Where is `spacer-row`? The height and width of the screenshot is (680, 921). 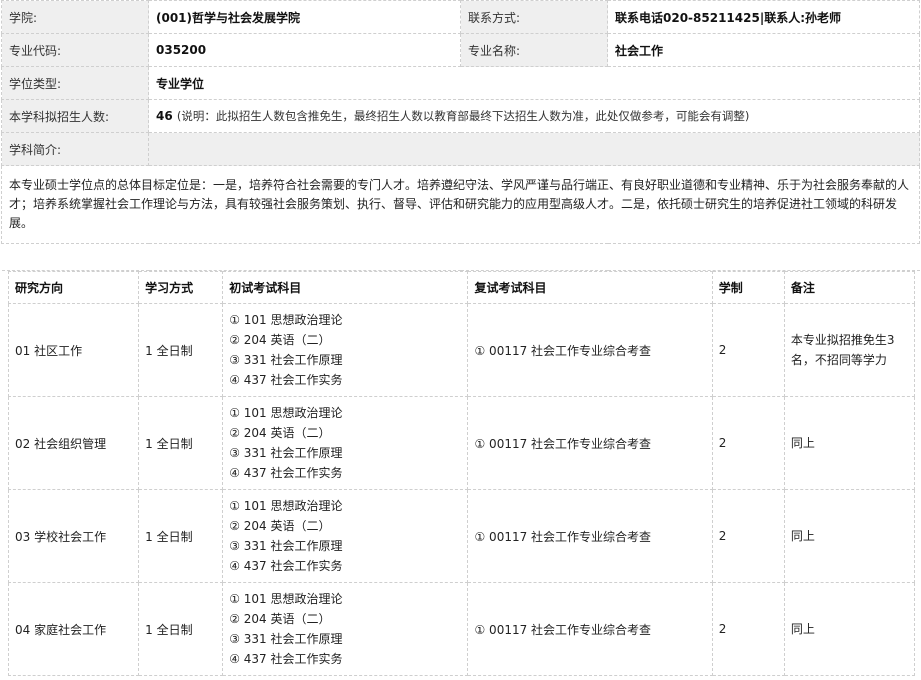 spacer-row is located at coordinates (460, 257).